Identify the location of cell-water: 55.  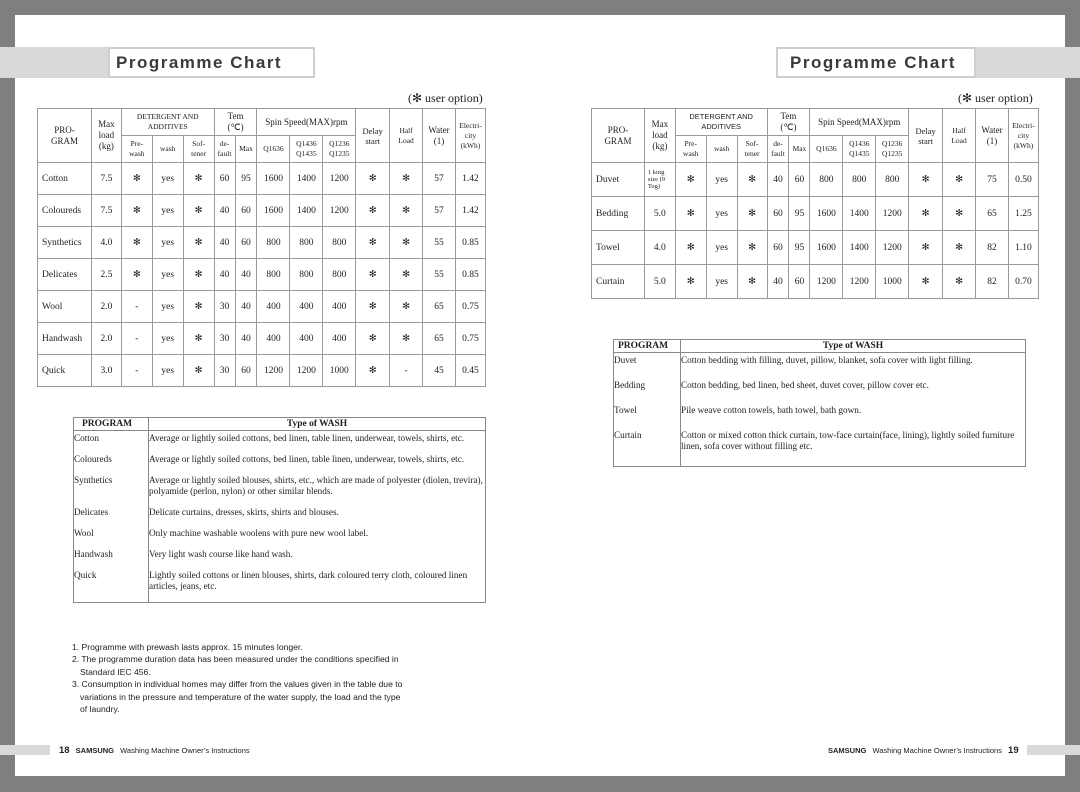
(439, 242).